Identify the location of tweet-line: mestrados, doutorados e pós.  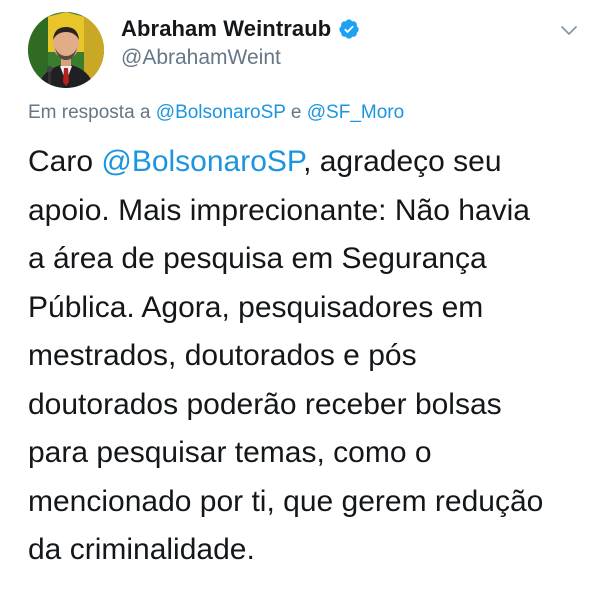
(222, 355).